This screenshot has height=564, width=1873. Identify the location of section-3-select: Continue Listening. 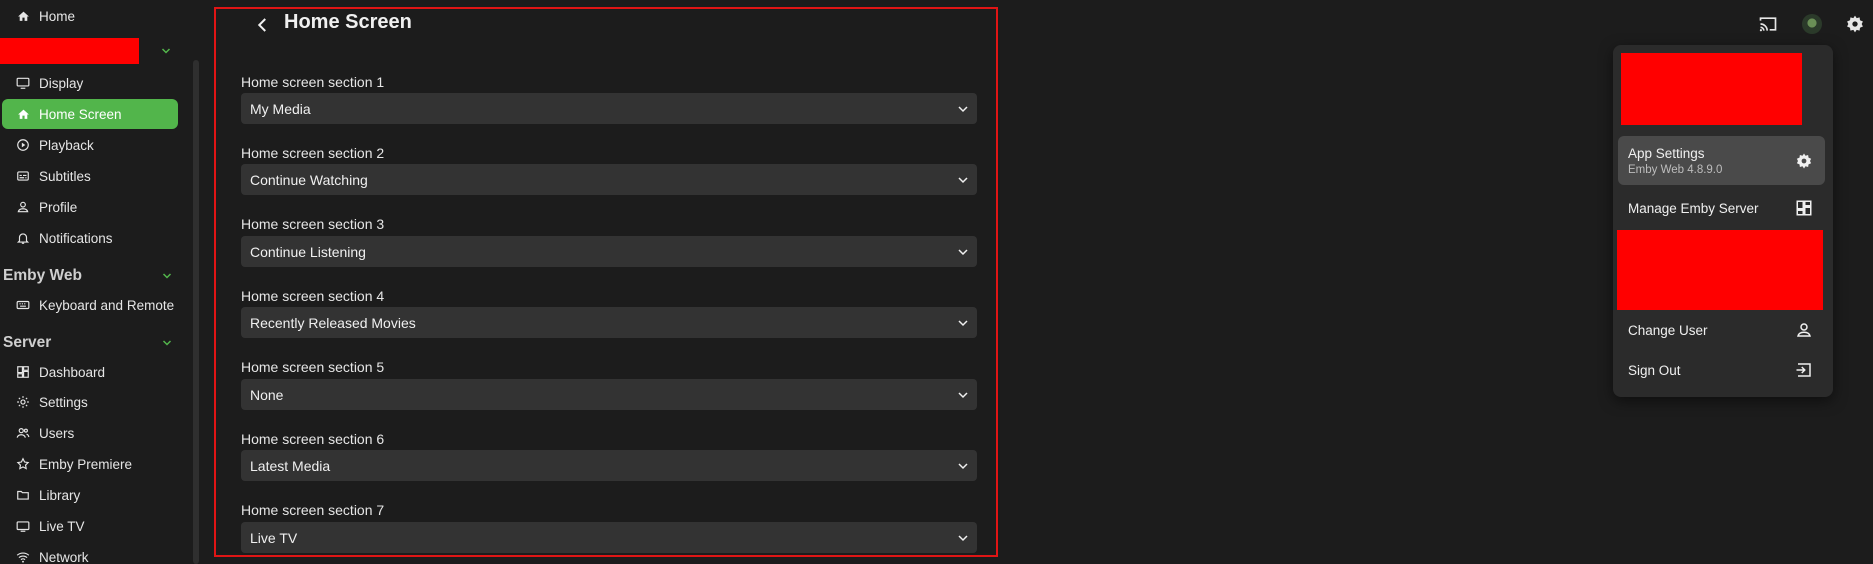
(609, 251).